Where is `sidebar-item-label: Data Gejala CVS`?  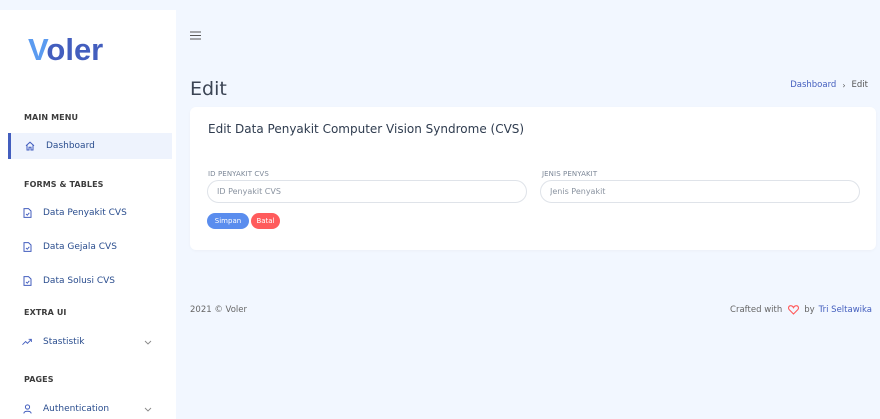 sidebar-item-label: Data Gejala CVS is located at coordinates (80, 247).